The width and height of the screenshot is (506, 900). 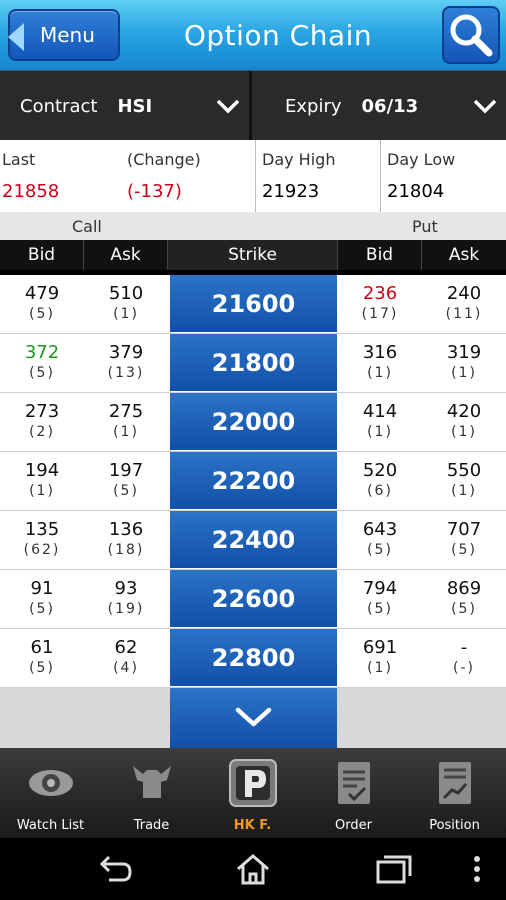 I want to click on table-row: 61 (5) 62 (4) 22800 691 (1) - (-), so click(x=253, y=658).